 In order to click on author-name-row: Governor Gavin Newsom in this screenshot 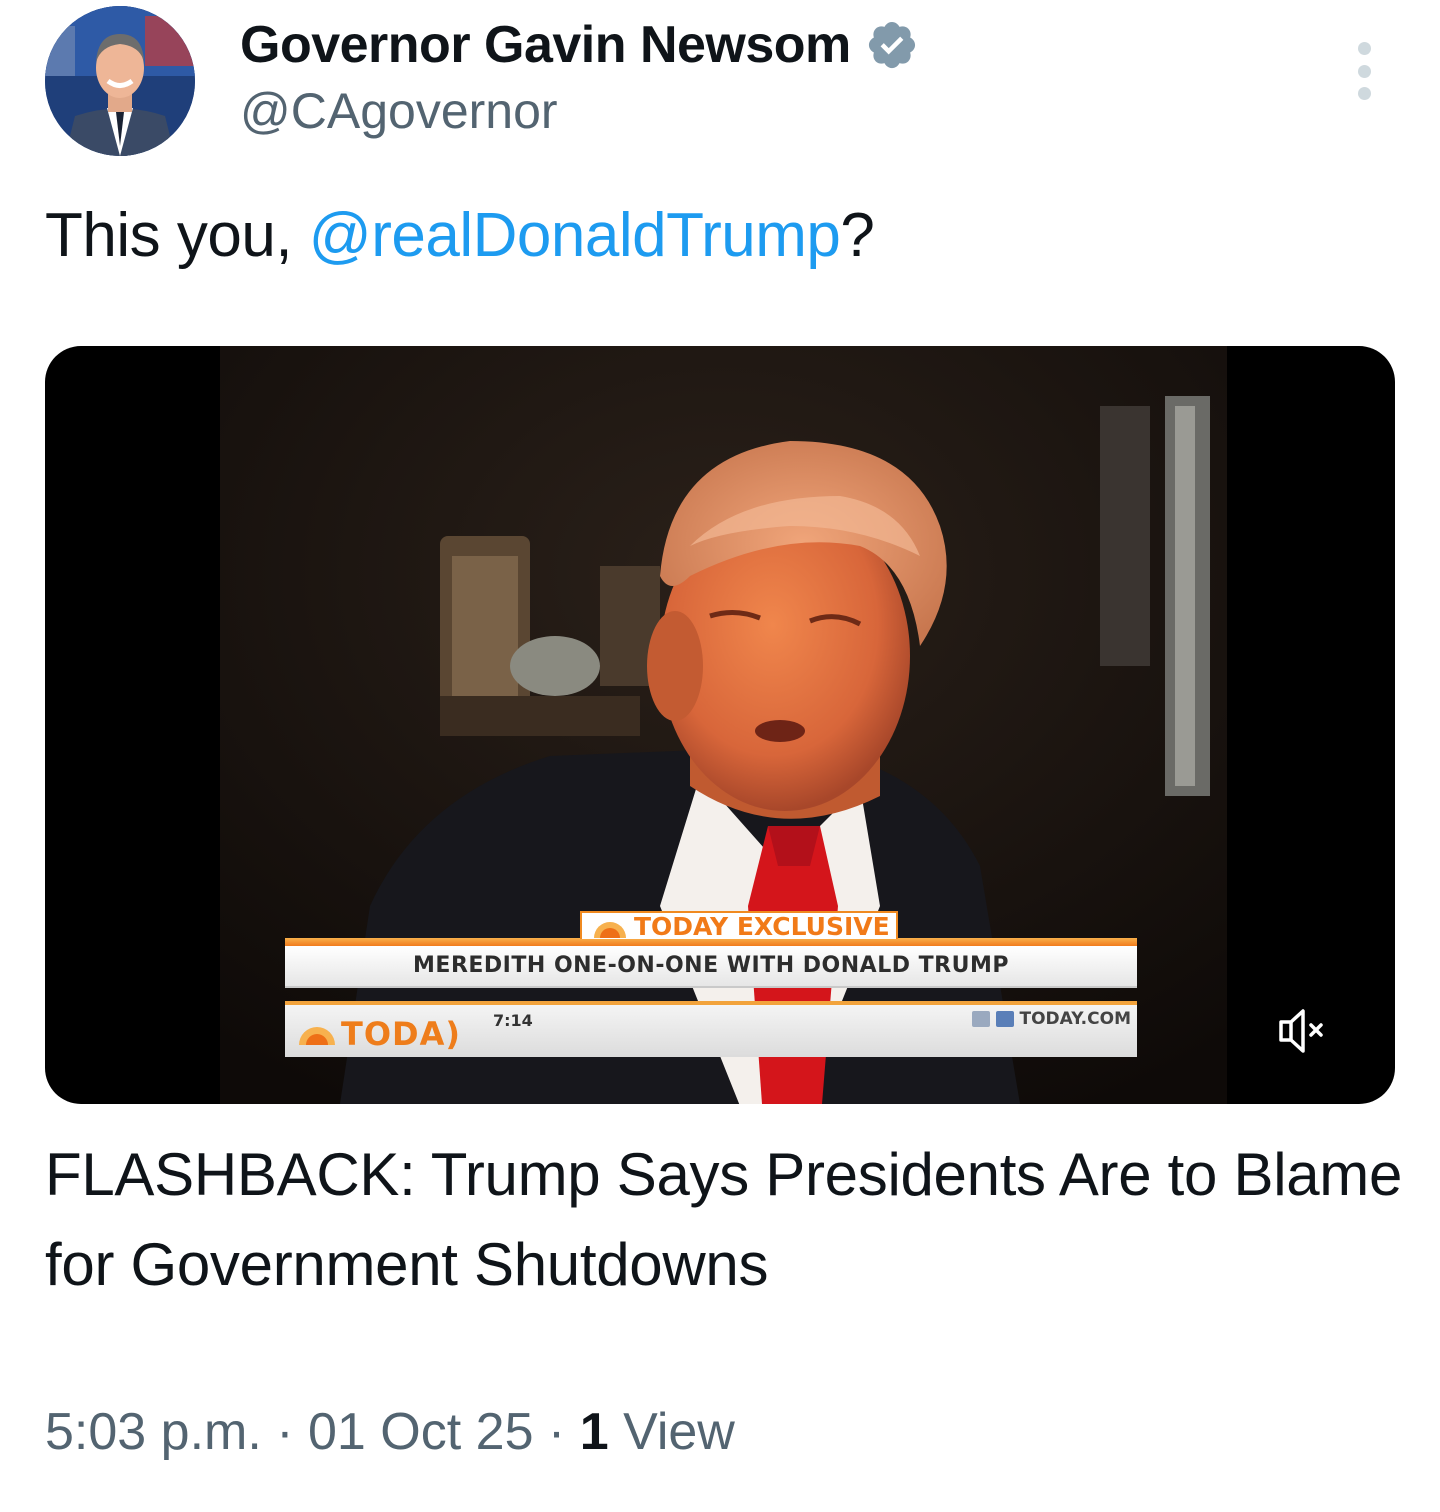, I will do `click(579, 45)`.